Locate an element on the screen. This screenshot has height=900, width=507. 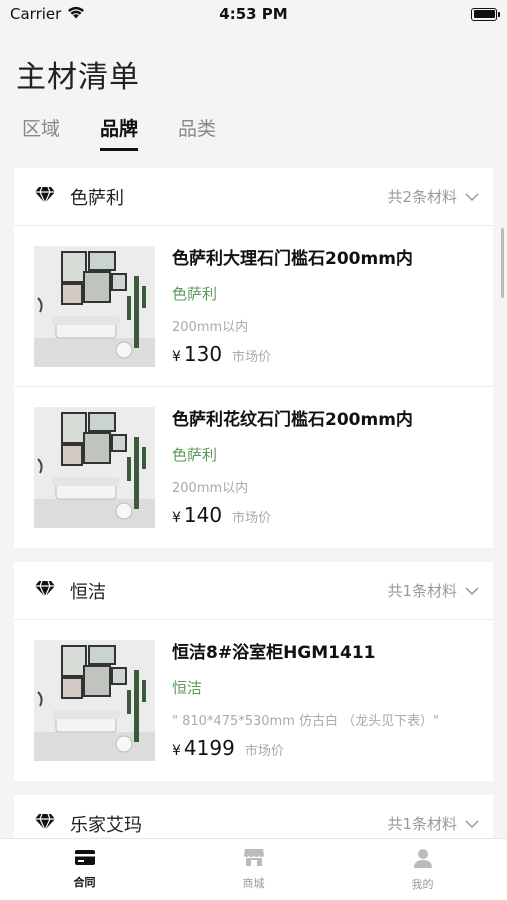
tabbar-item-store: 商城 is located at coordinates (253, 869).